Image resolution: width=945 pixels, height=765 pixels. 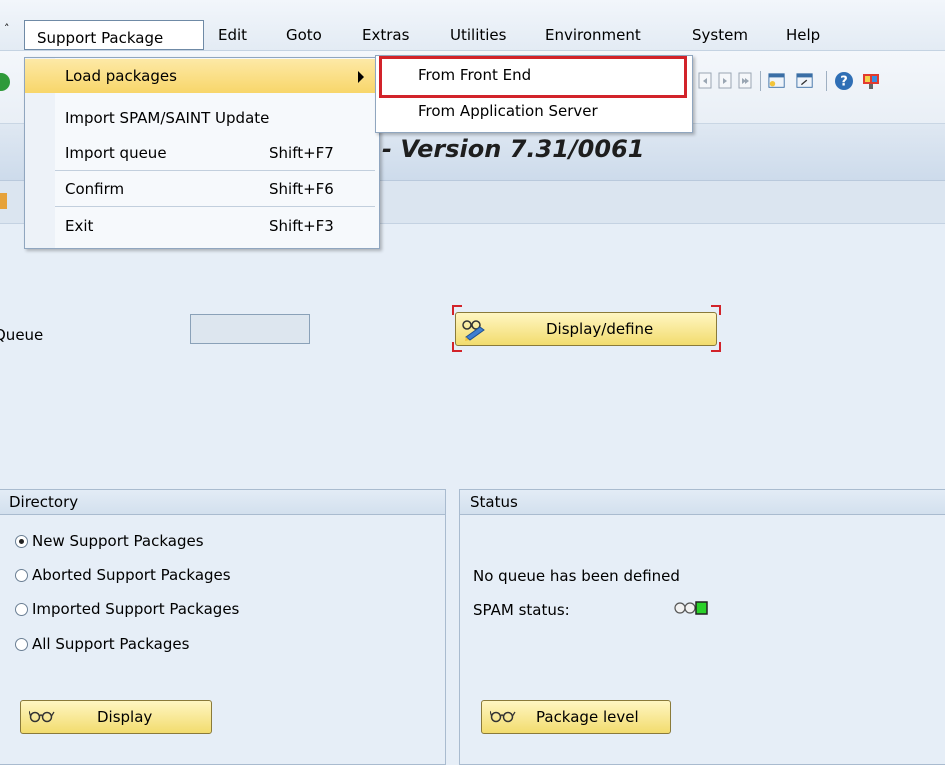 What do you see at coordinates (121, 76) in the screenshot?
I see `menu-item-label: Load packages` at bounding box center [121, 76].